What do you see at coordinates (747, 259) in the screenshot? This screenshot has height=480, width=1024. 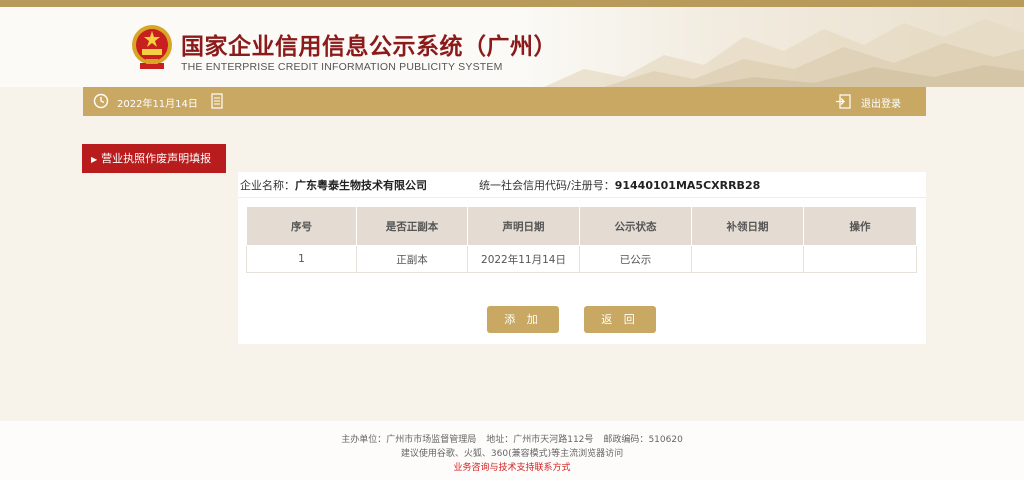 I see `cell-reissue-date` at bounding box center [747, 259].